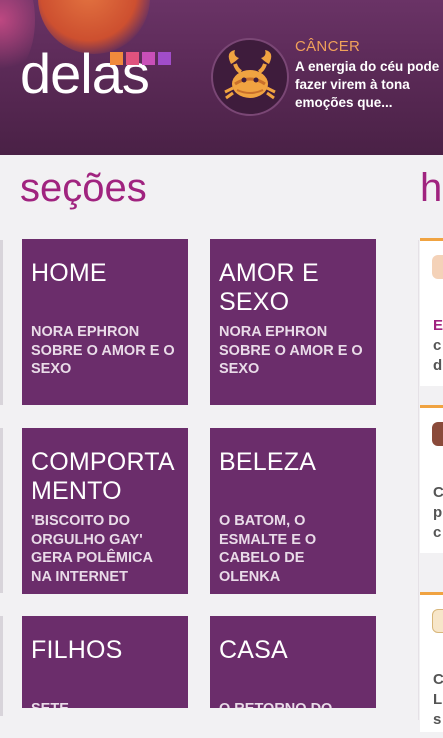  I want to click on tile-home: HOME NORA EPHRON SOBRE O AMOR E O SEXO, so click(105, 322).